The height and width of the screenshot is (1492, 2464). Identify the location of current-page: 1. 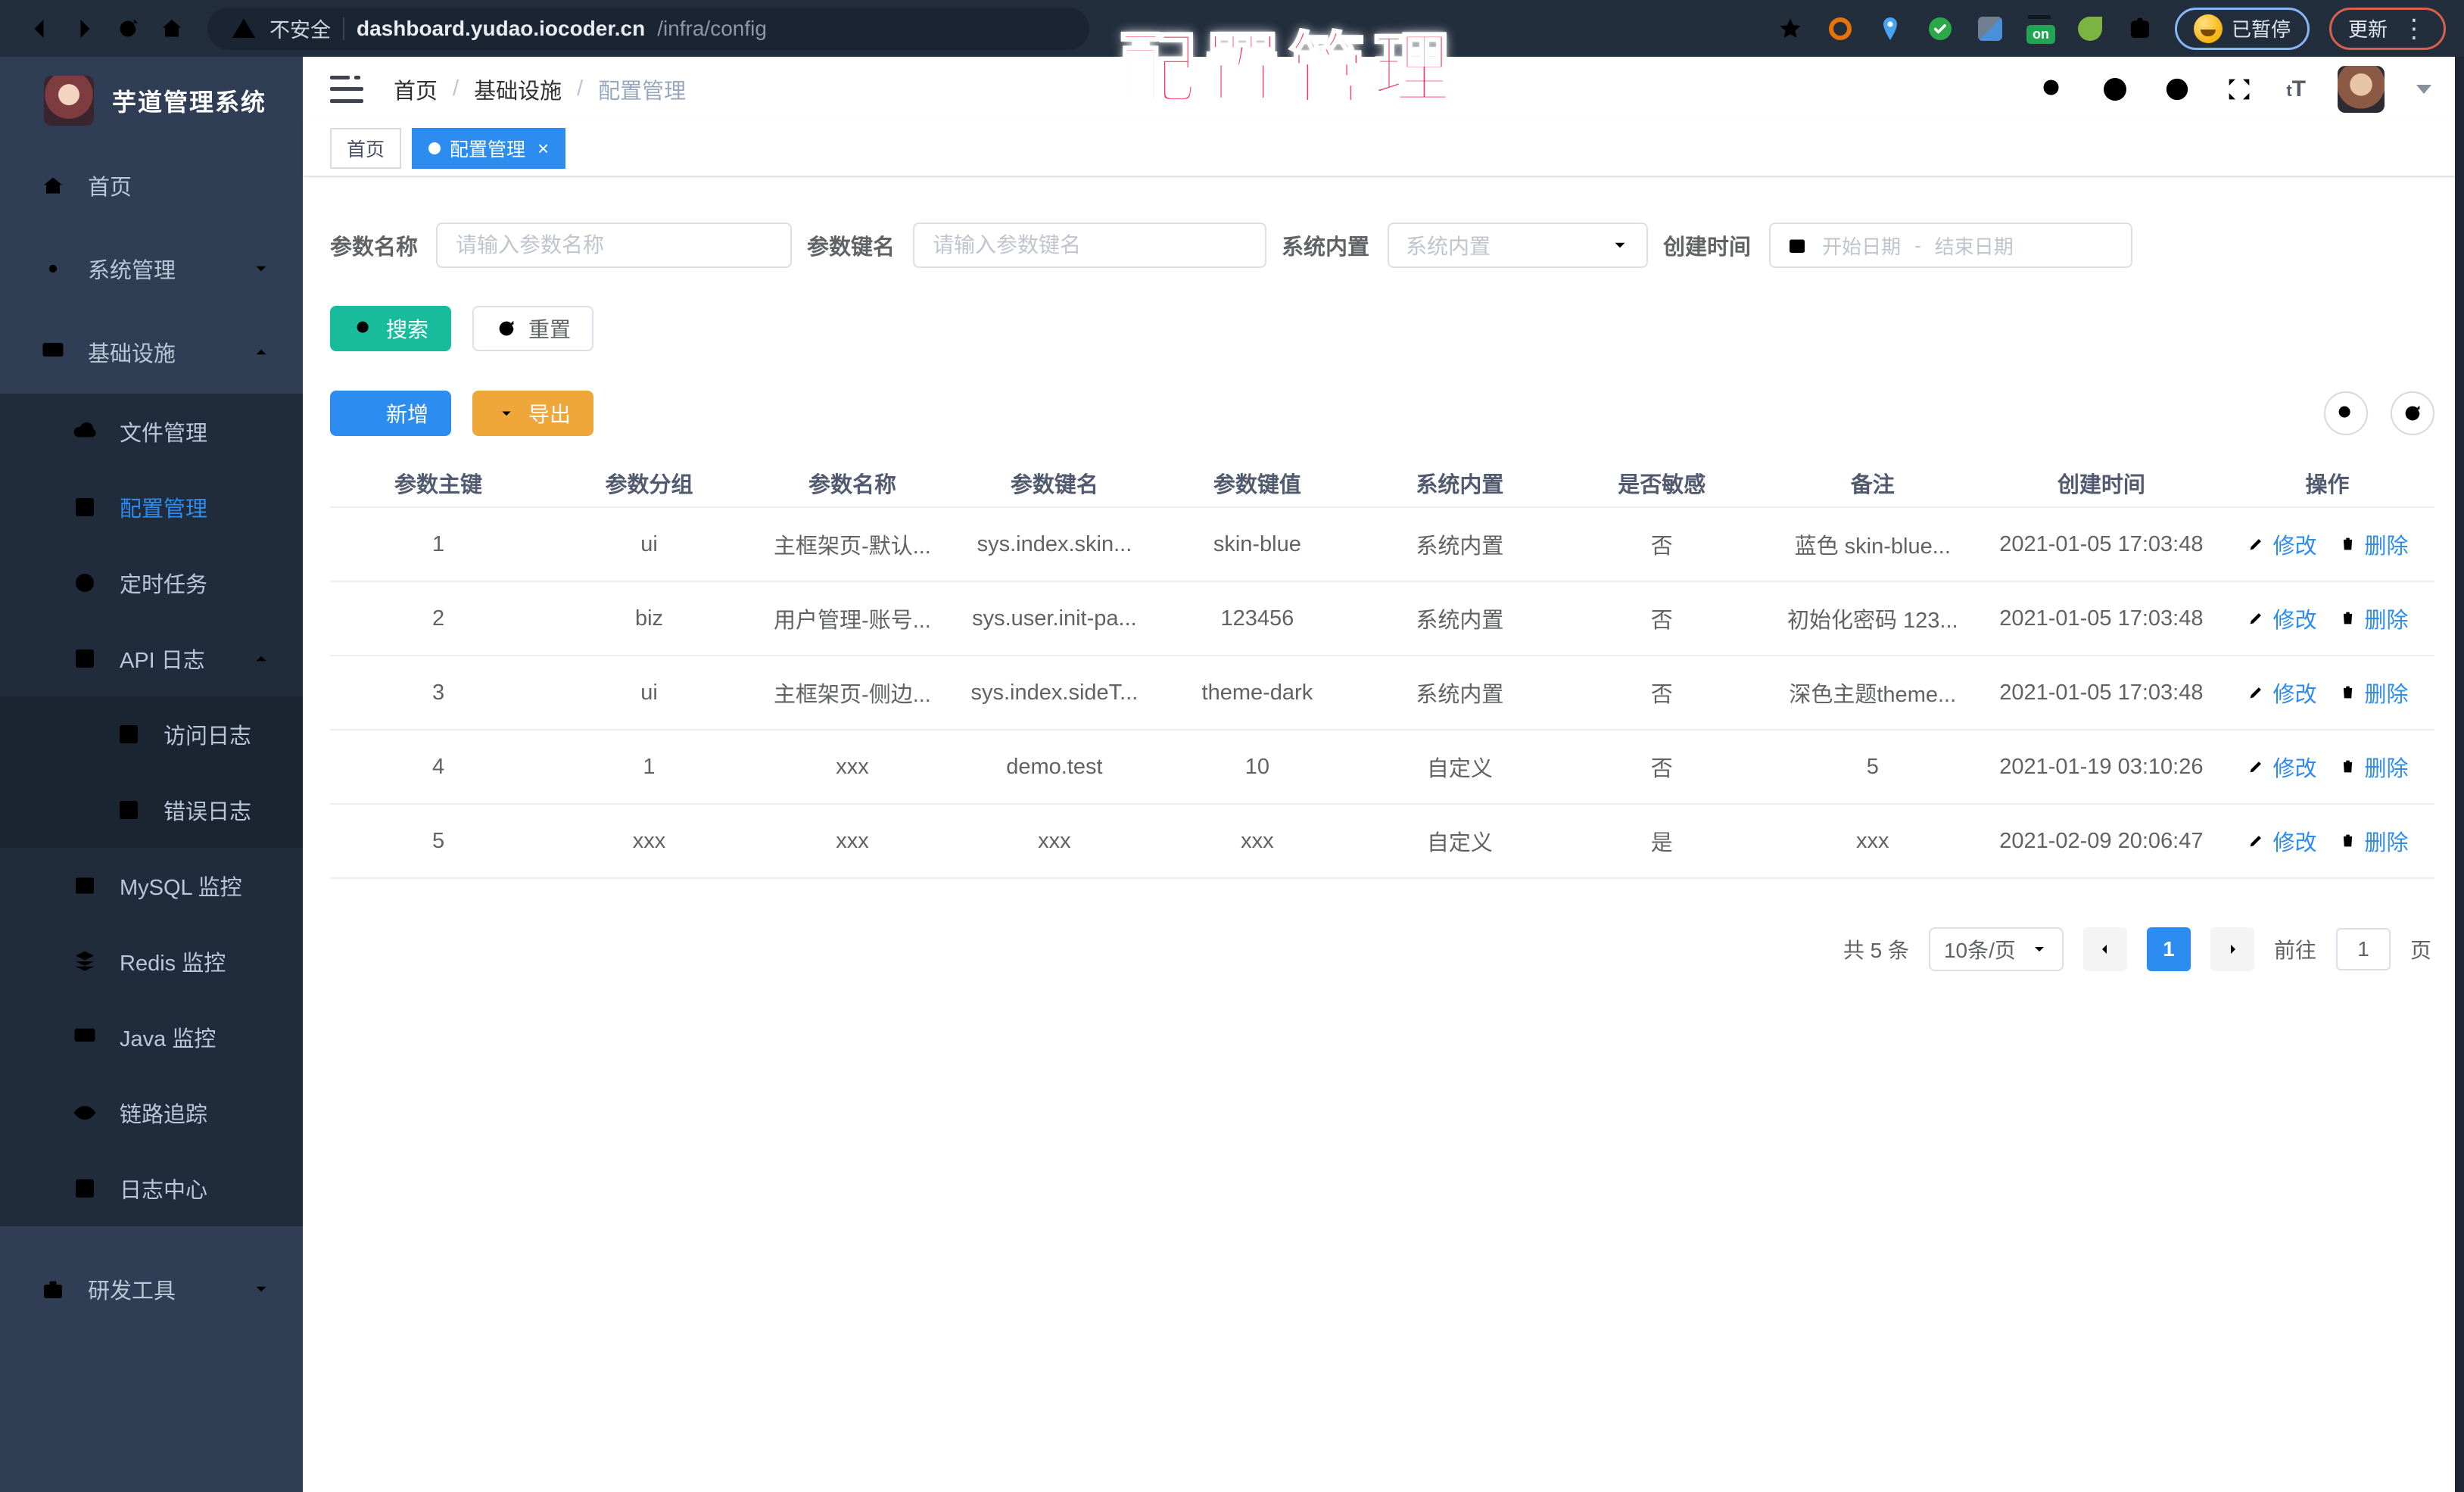
(2168, 949).